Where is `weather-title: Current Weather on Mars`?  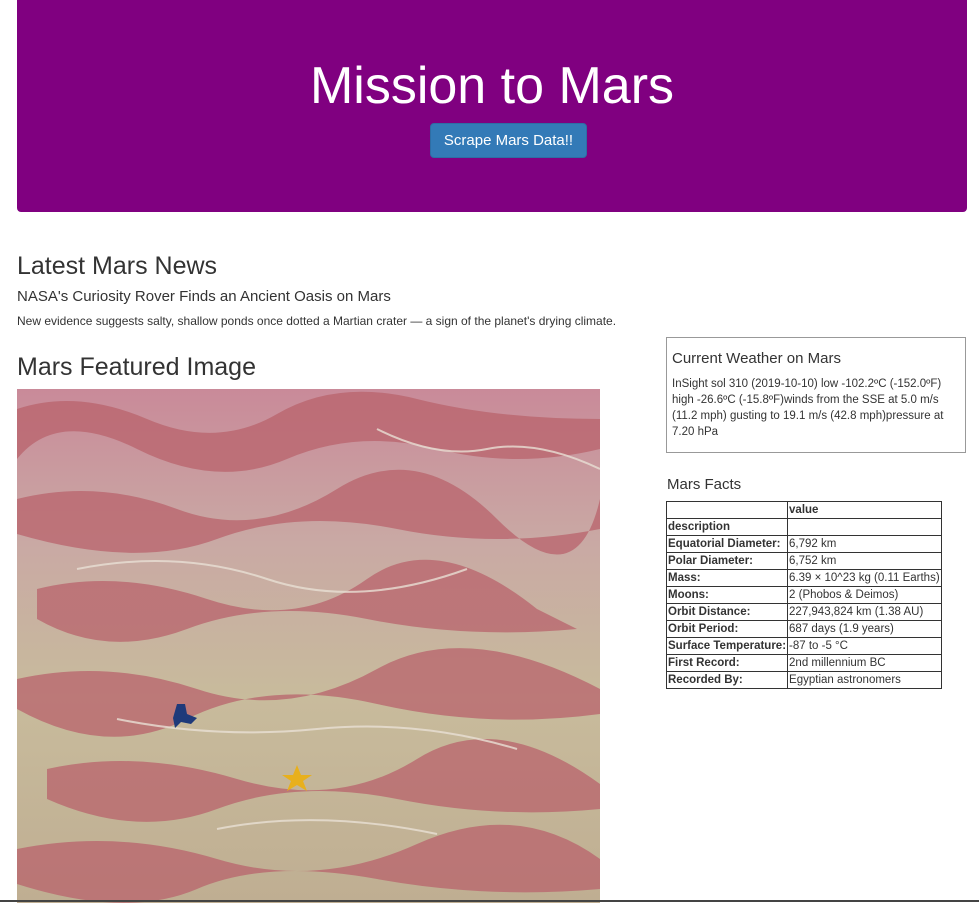 weather-title: Current Weather on Mars is located at coordinates (756, 358).